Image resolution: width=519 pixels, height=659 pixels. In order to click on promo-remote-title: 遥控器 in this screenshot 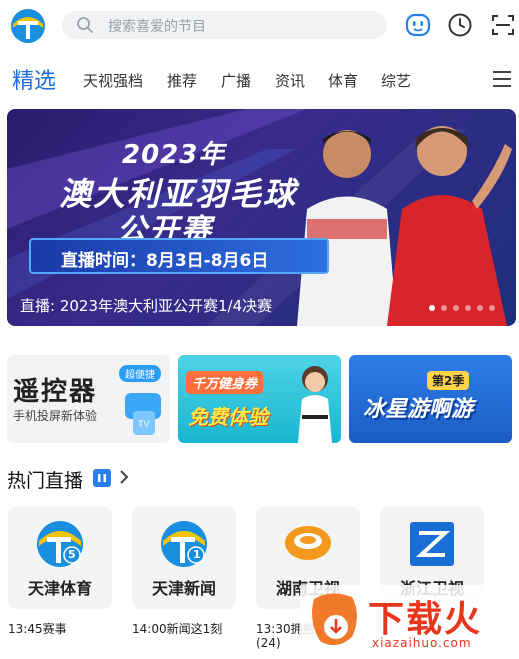, I will do `click(55, 392)`.